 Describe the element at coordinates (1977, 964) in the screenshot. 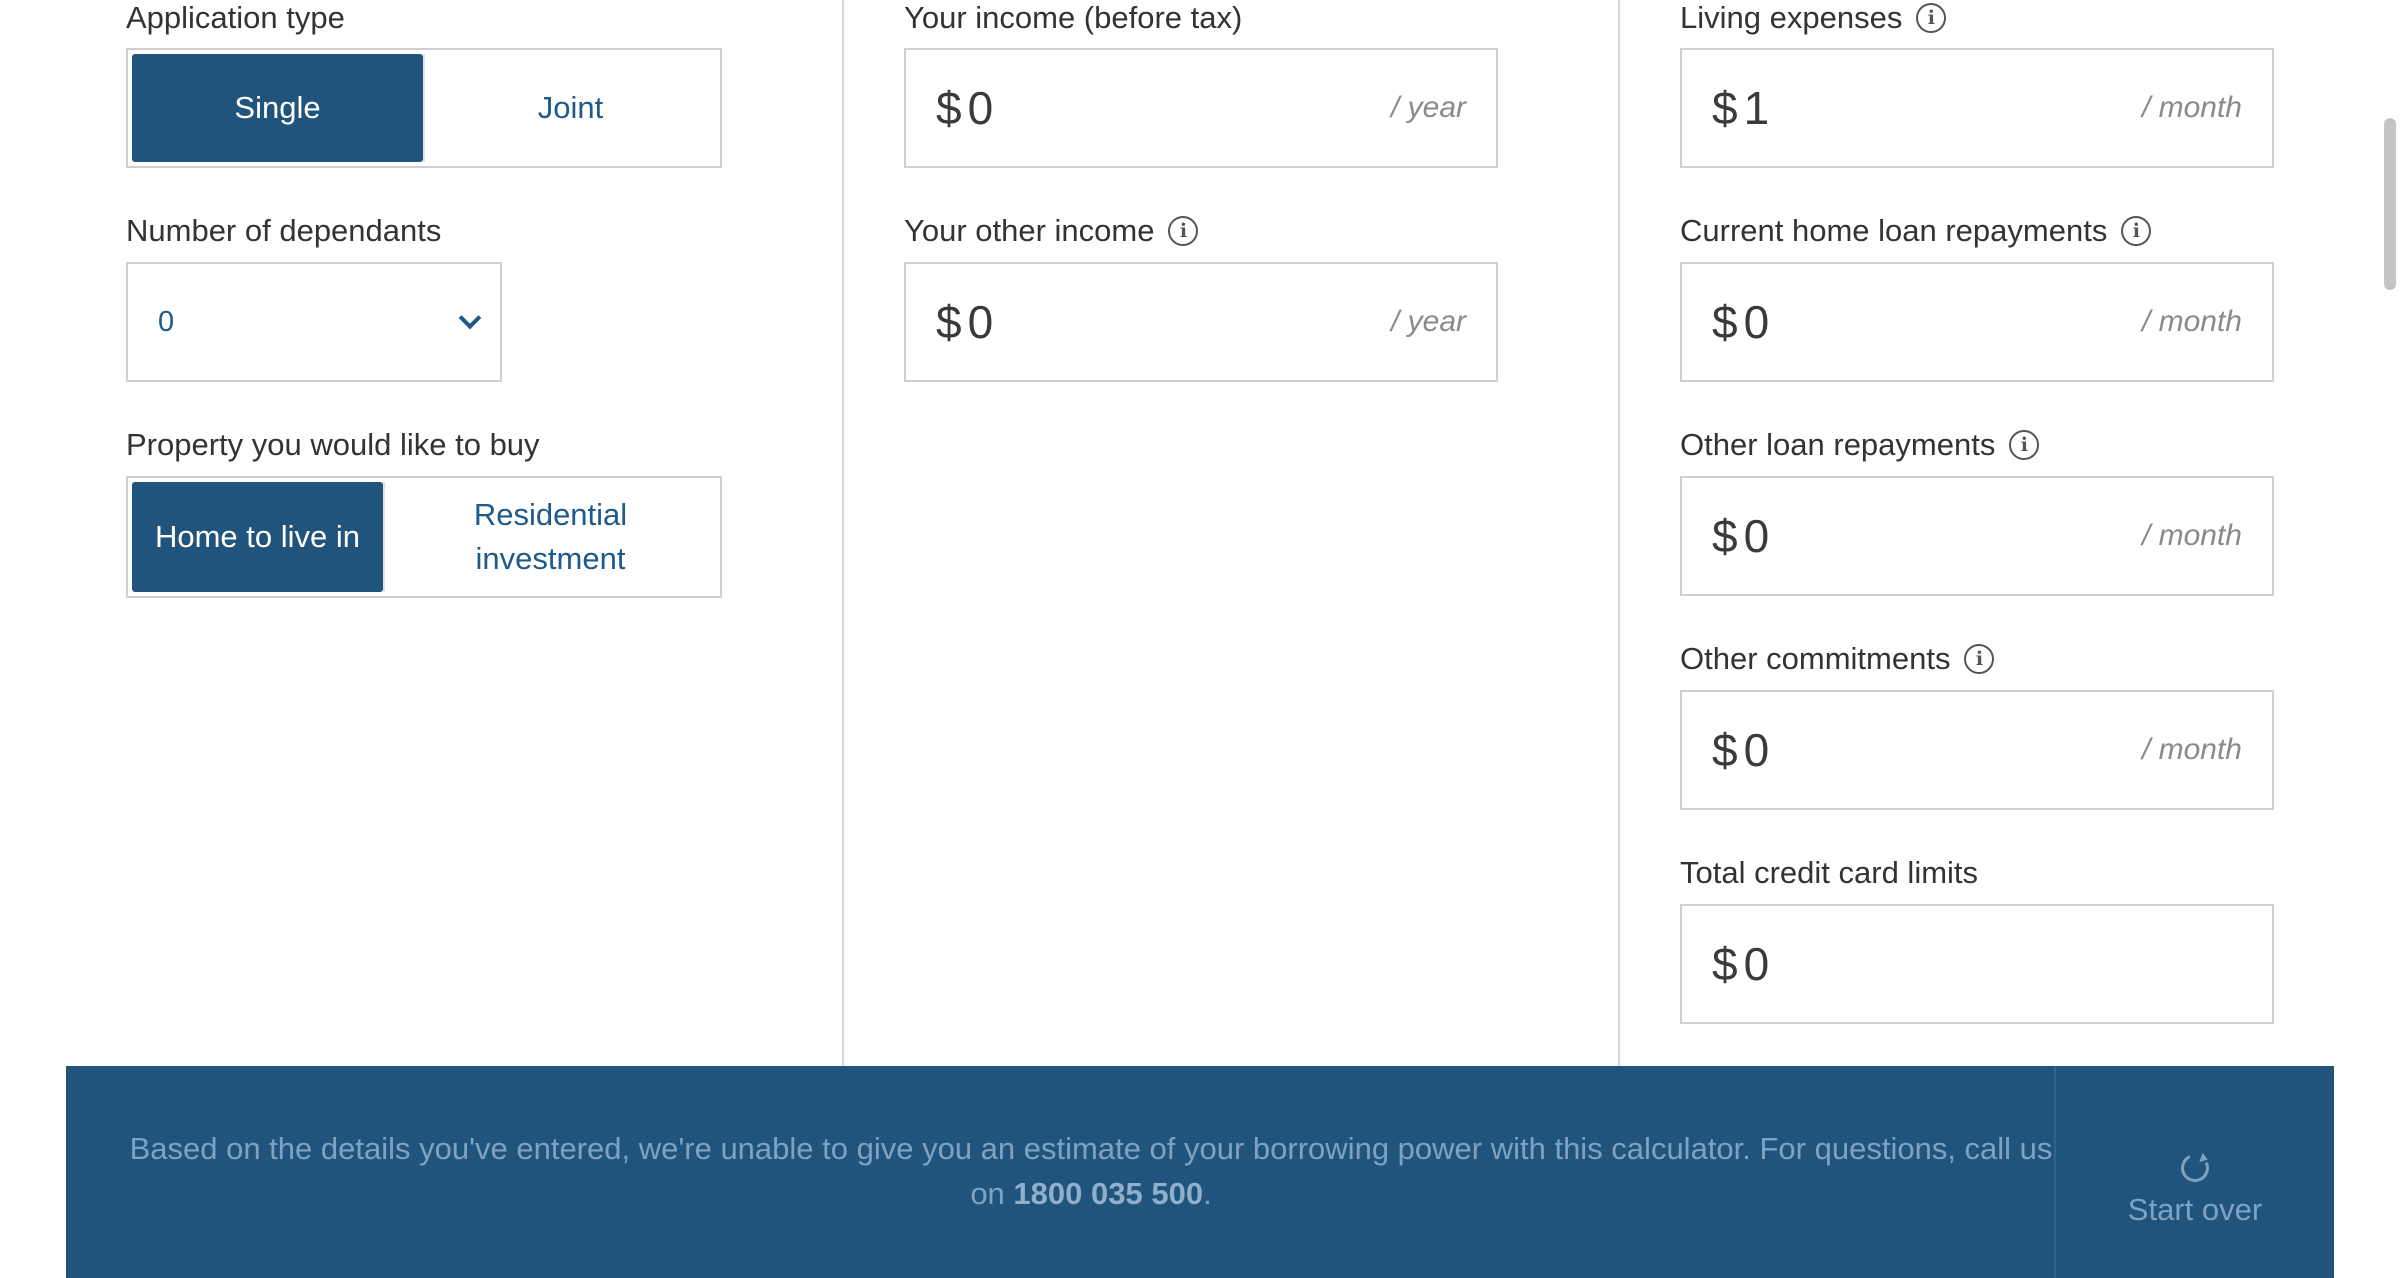

I see `credit-card-input: $ 0` at that location.